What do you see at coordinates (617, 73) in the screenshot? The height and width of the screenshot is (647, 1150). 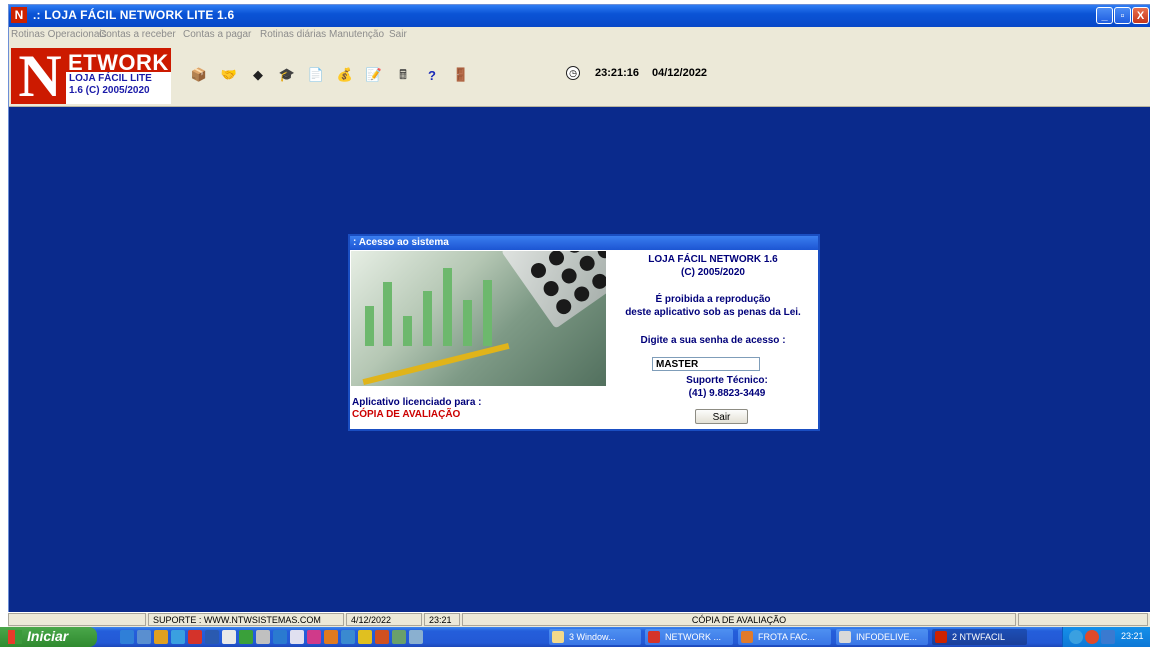 I see `clock-time: 23:21:16` at bounding box center [617, 73].